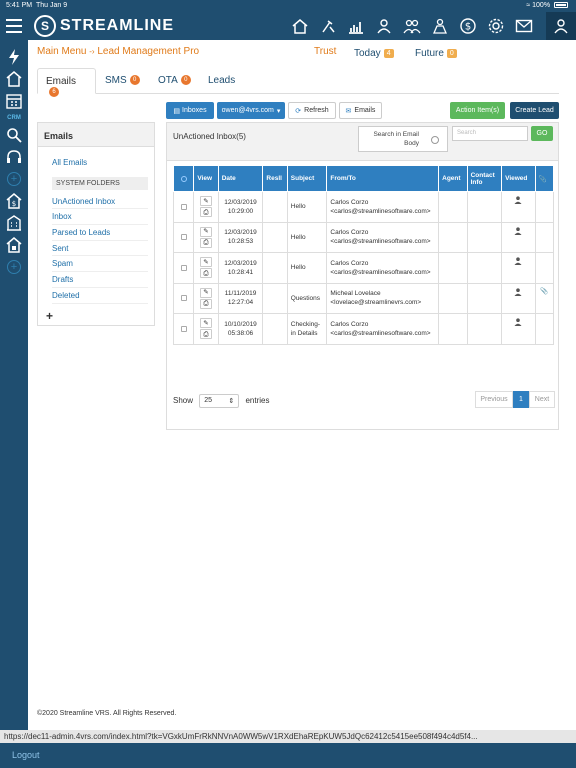 Image resolution: width=576 pixels, height=768 pixels. Describe the element at coordinates (307, 329) in the screenshot. I see `row-subject: Checking-in Details` at that location.